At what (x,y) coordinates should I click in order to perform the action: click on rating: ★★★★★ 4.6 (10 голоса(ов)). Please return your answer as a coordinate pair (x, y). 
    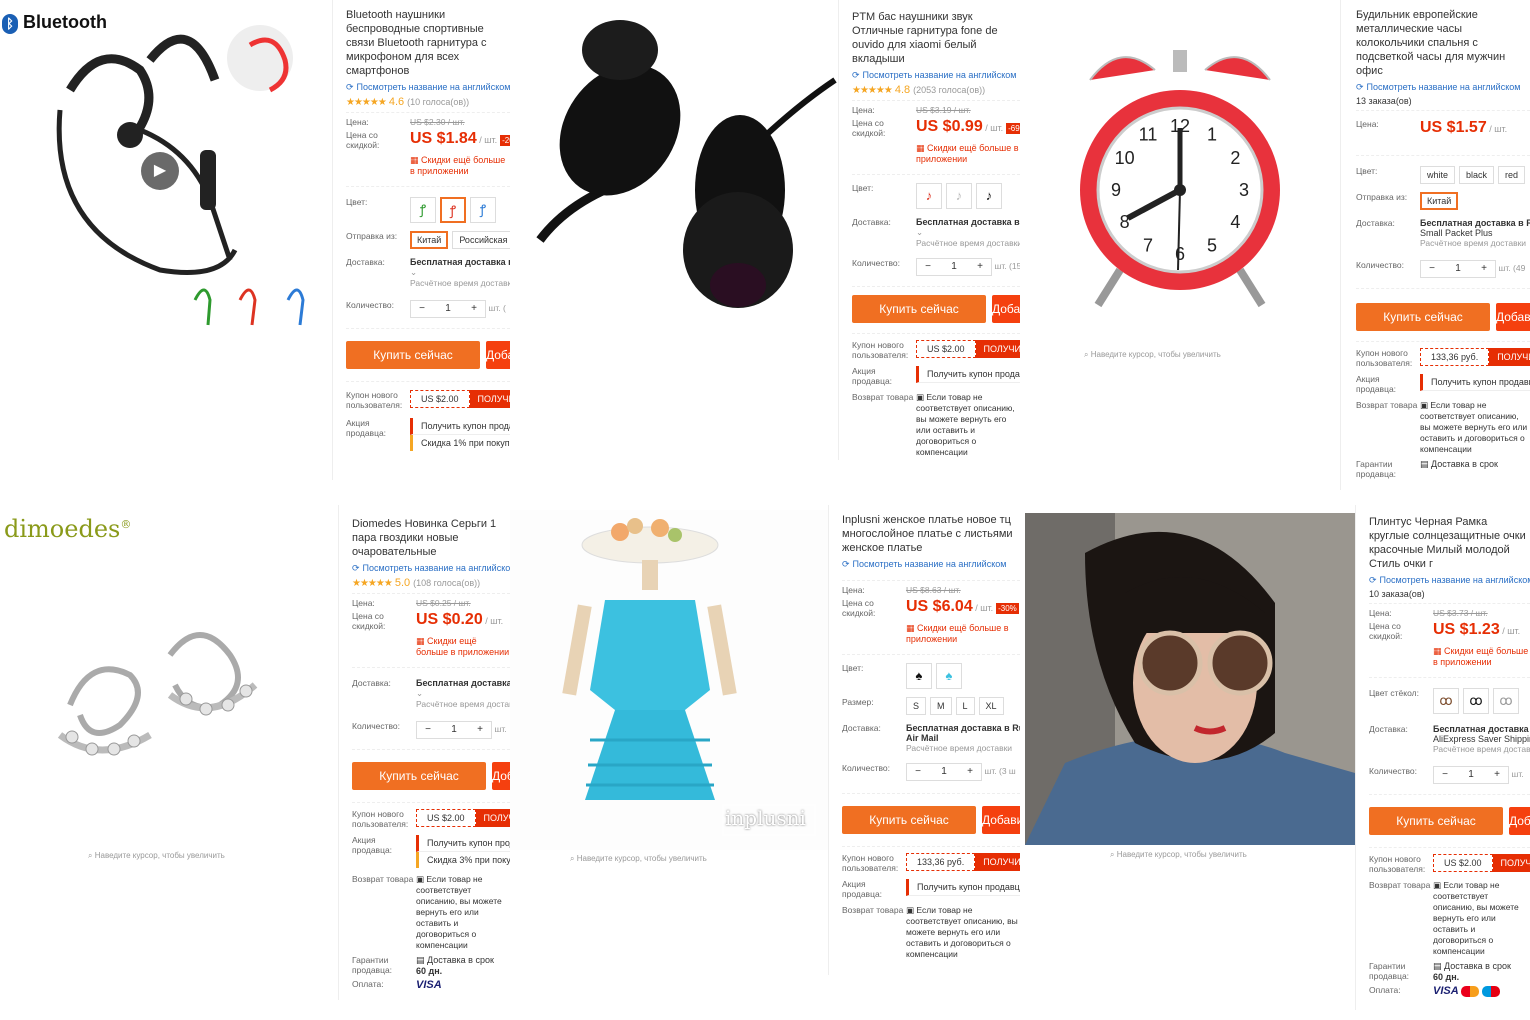
    Looking at the image, I should click on (428, 102).